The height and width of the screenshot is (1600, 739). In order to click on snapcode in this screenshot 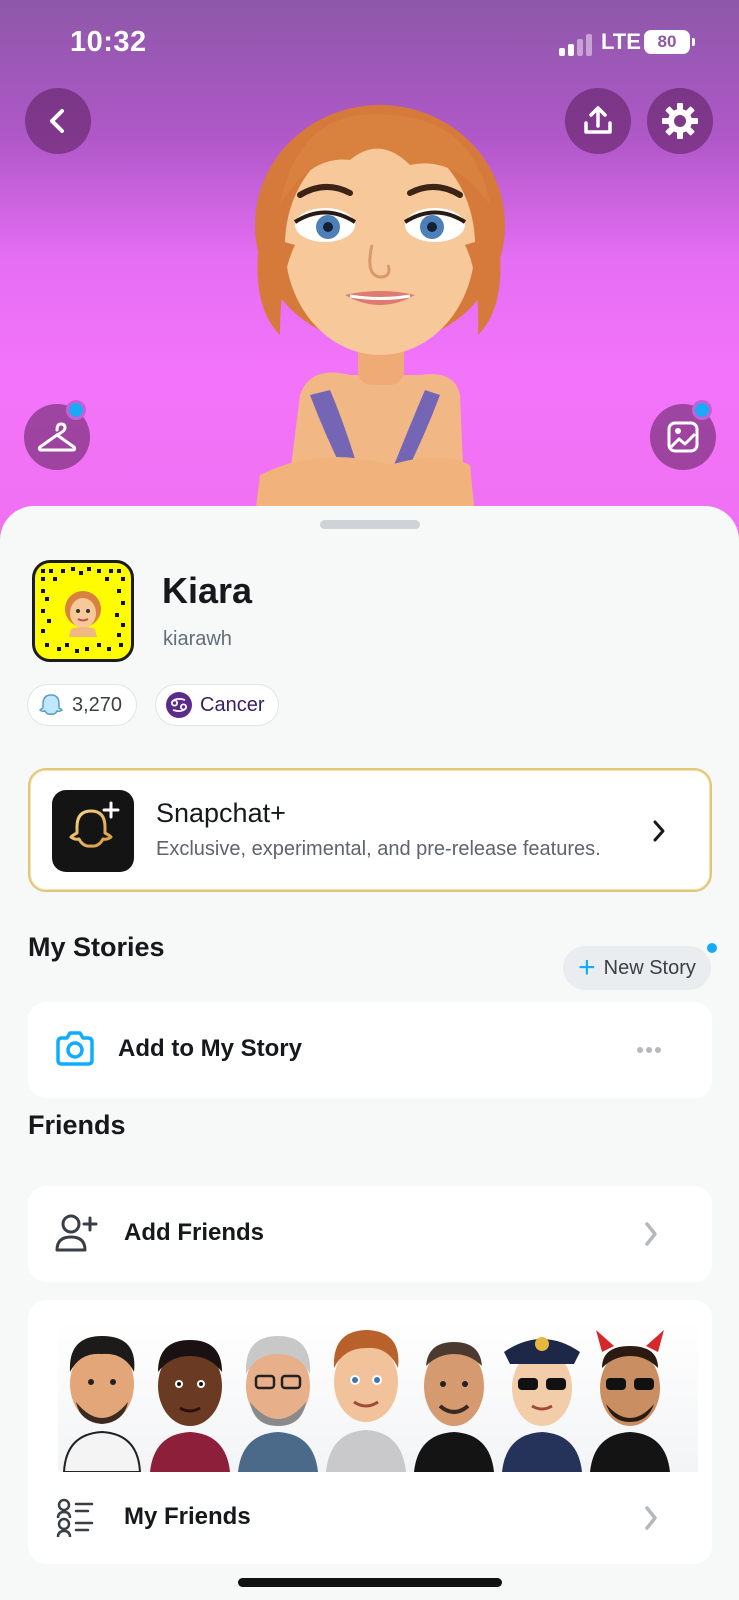, I will do `click(83, 611)`.